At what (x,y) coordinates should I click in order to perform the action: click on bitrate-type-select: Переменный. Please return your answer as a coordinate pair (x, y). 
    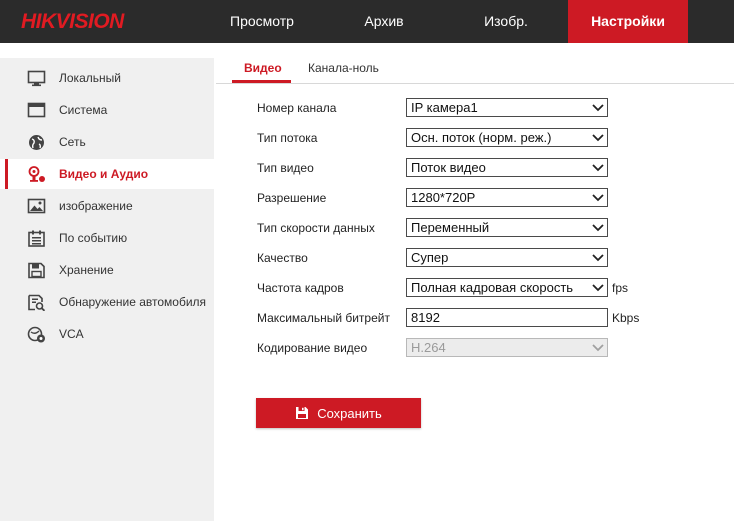
    Looking at the image, I should click on (507, 227).